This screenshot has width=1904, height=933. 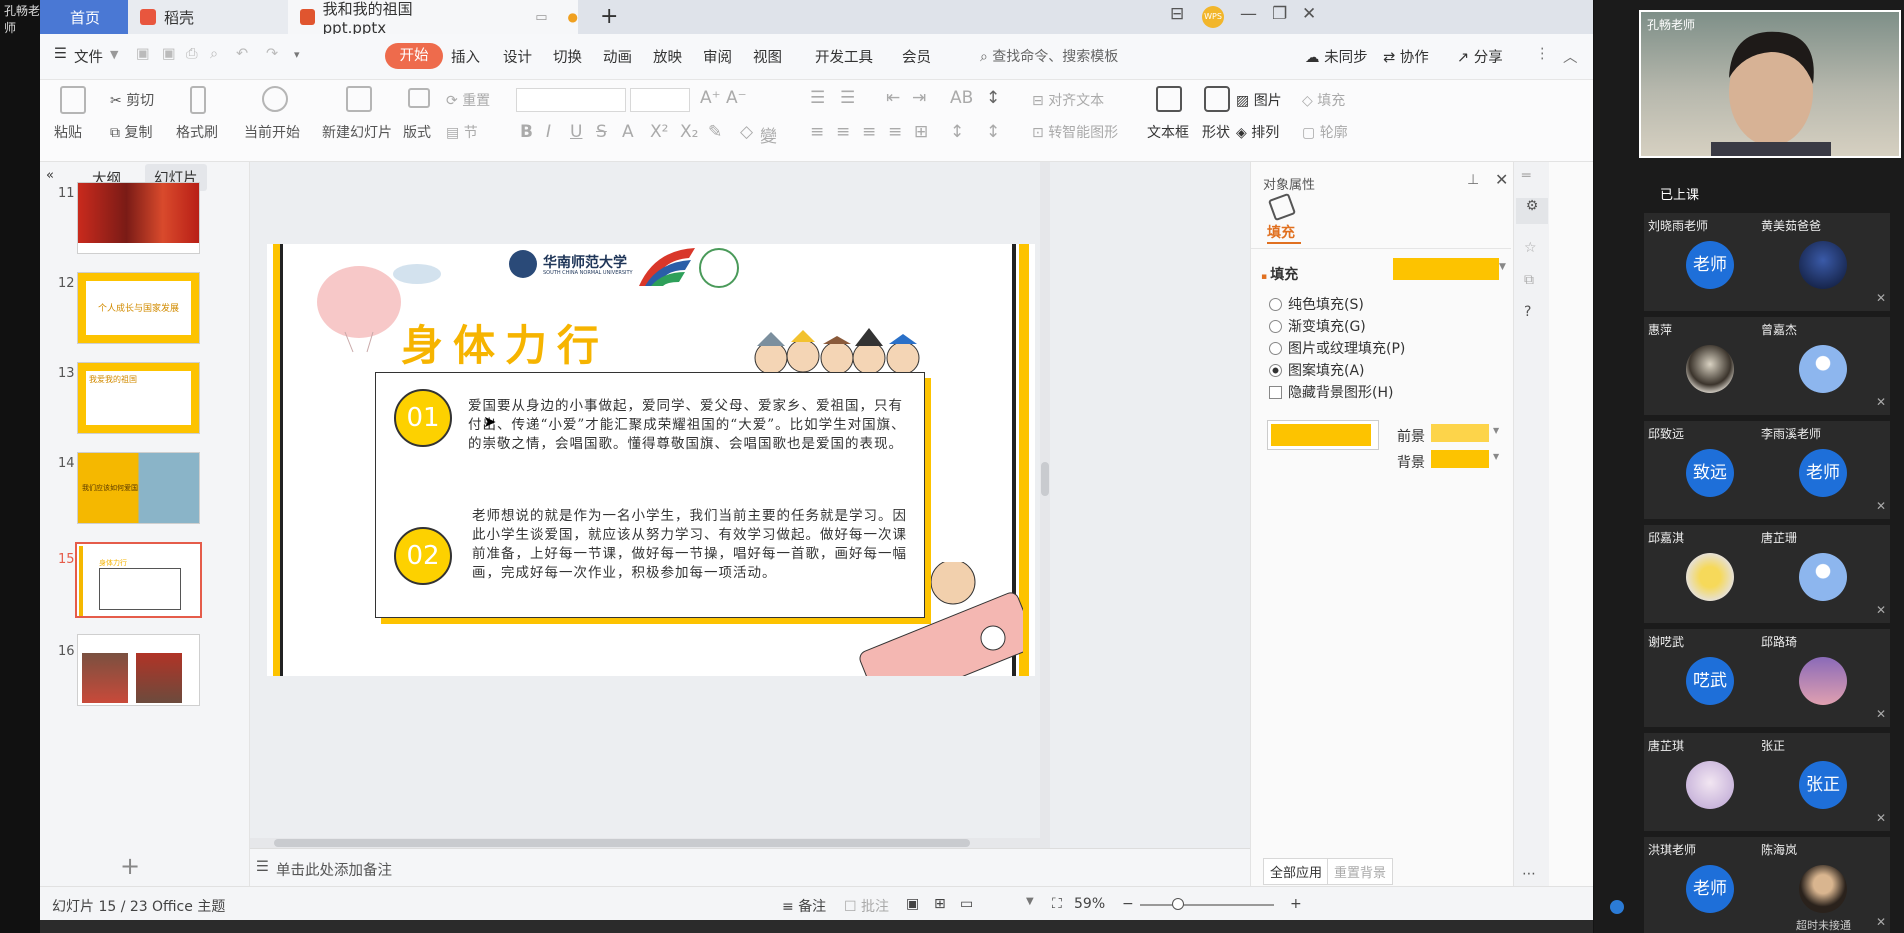 What do you see at coordinates (169, 54) in the screenshot?
I see `export-icon: ▣` at bounding box center [169, 54].